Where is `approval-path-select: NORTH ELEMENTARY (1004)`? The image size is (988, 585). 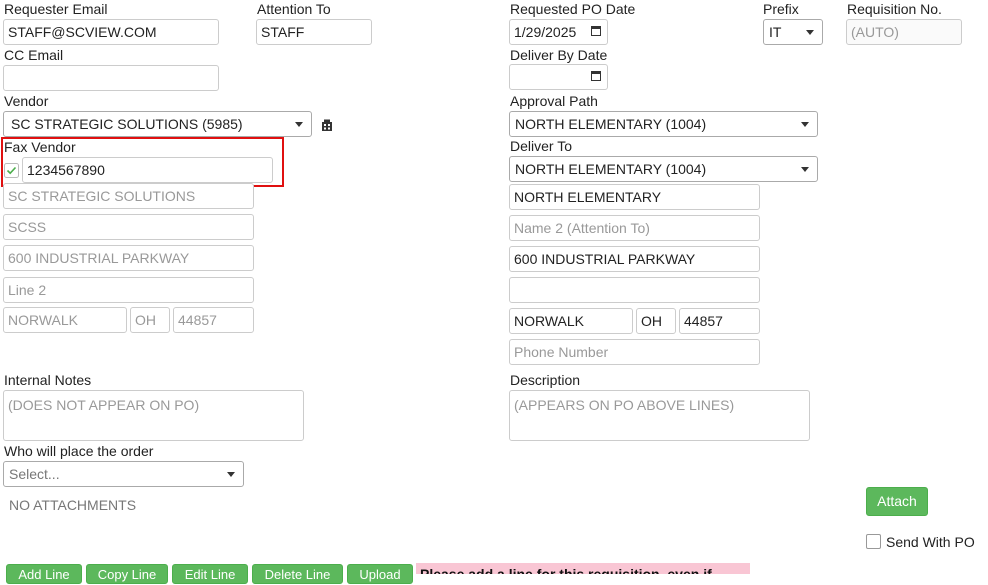
approval-path-select: NORTH ELEMENTARY (1004) is located at coordinates (663, 124).